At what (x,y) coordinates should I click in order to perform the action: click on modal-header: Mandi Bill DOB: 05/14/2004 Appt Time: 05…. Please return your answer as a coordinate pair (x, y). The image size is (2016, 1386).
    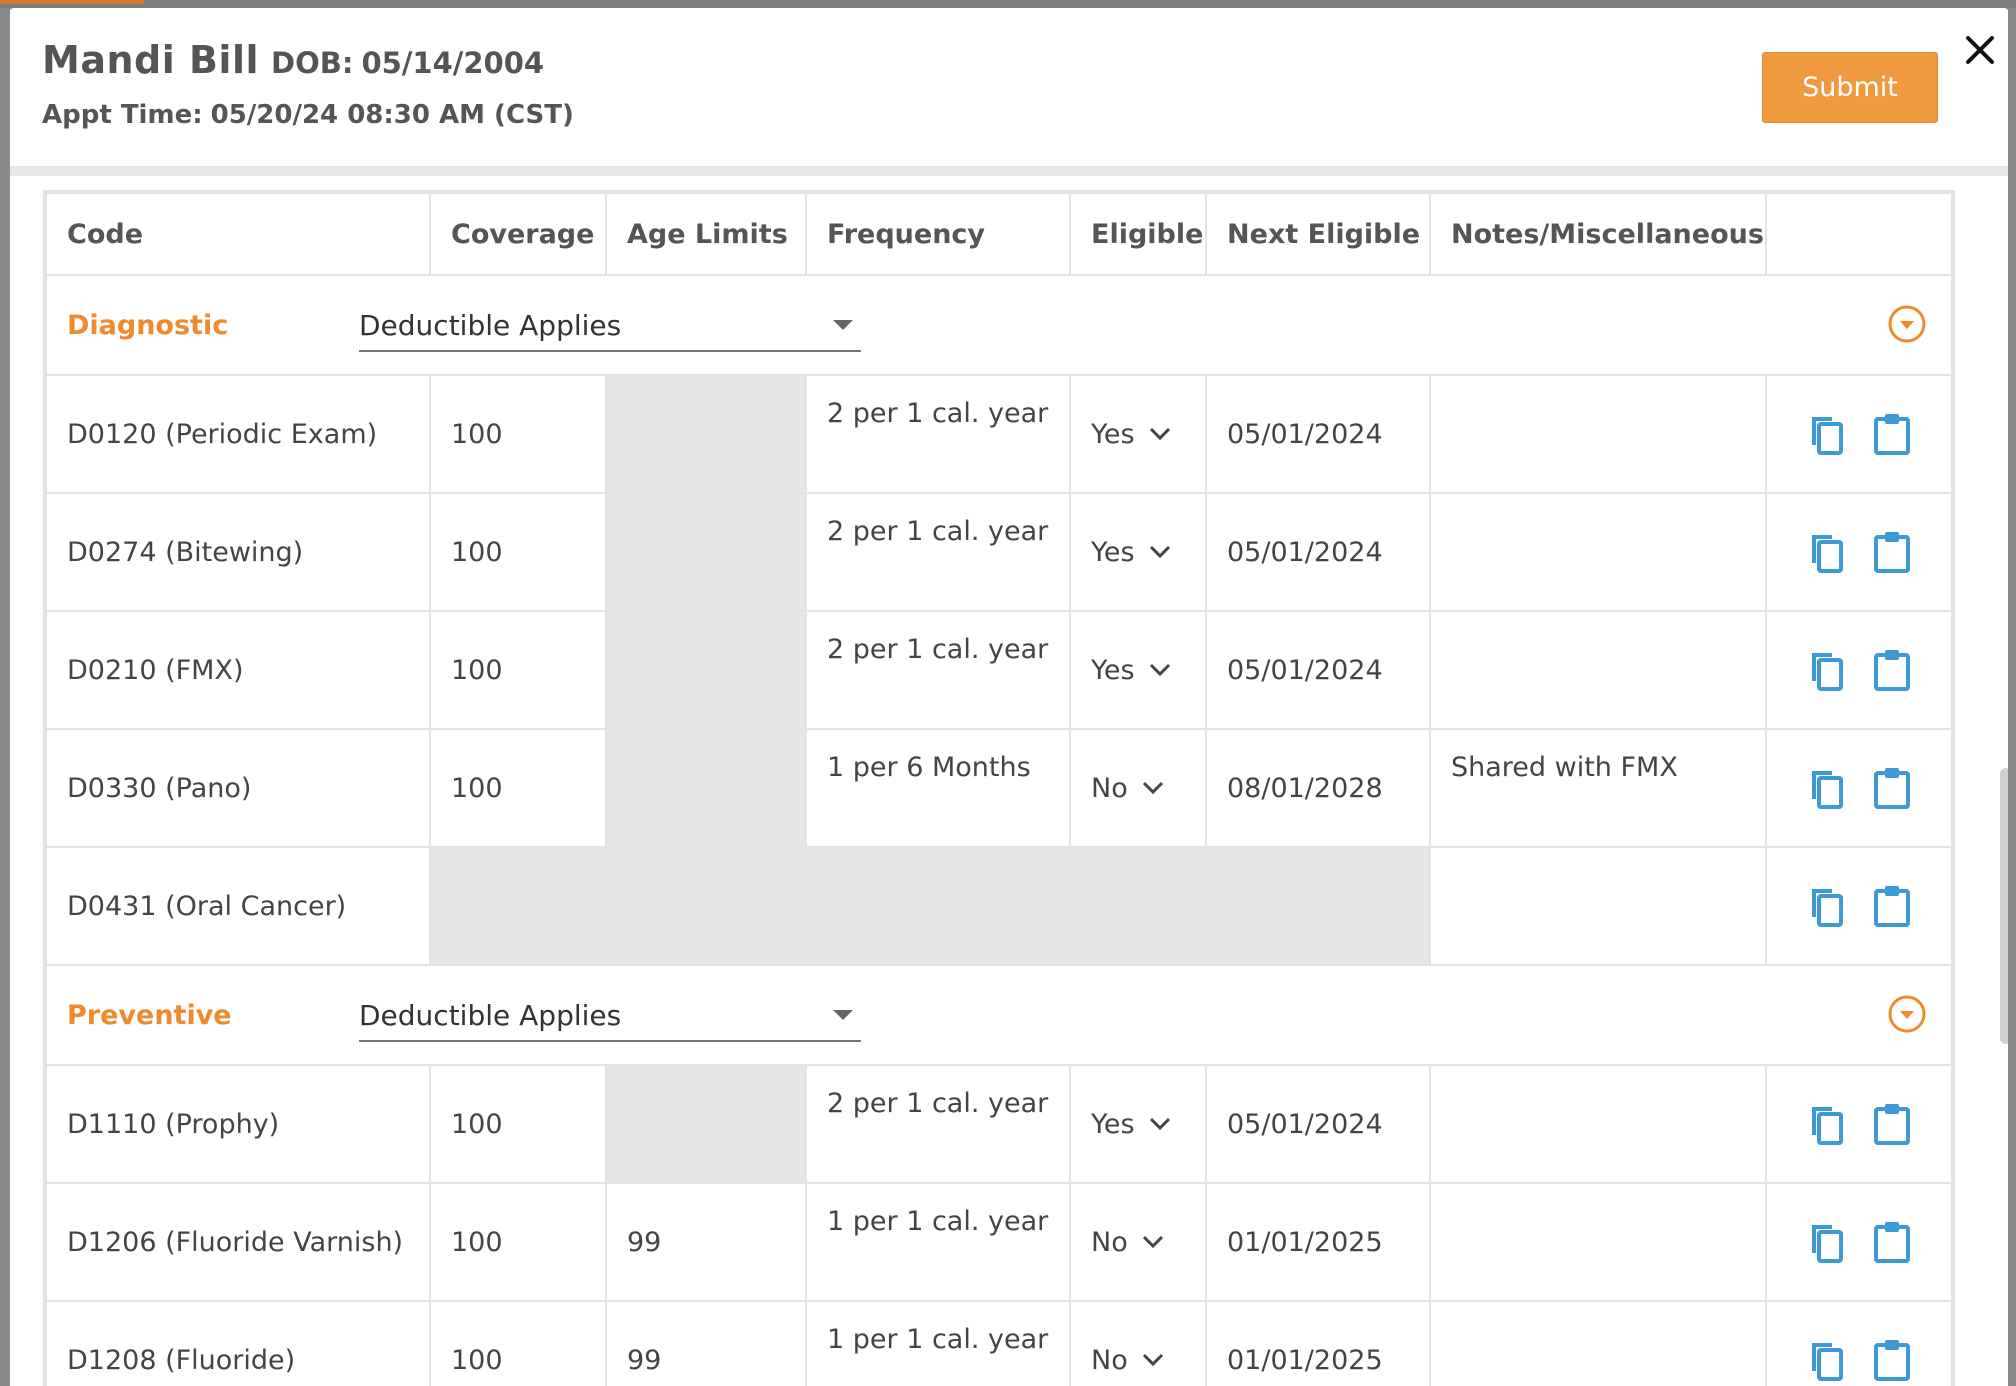
    Looking at the image, I should click on (1009, 87).